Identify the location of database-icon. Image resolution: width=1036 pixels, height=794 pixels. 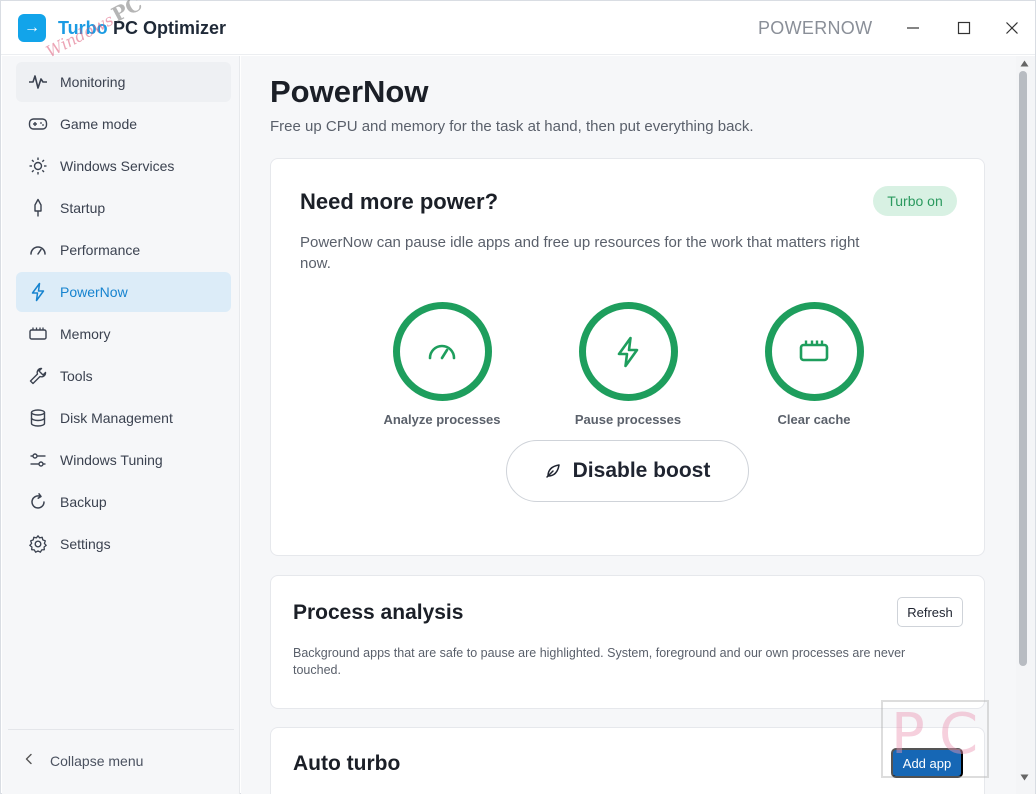
(38, 418).